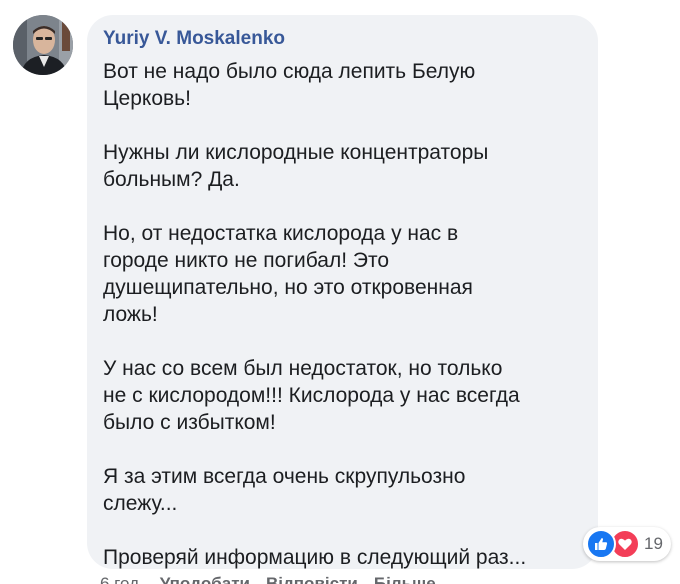  I want to click on more-link: Більше, so click(405, 579).